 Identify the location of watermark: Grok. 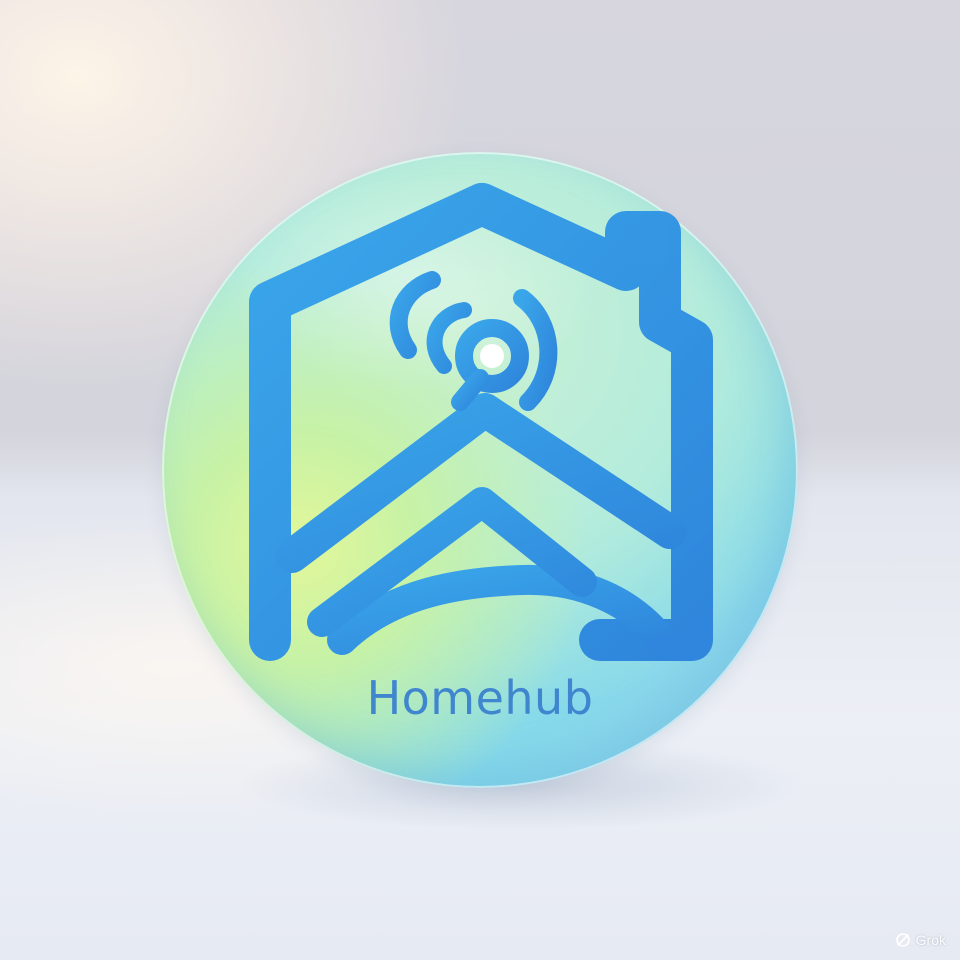
(920, 940).